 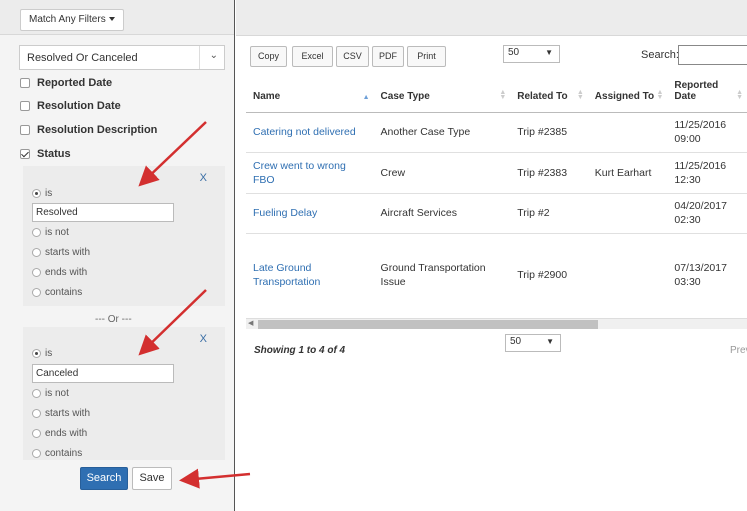 What do you see at coordinates (67, 19) in the screenshot?
I see `match-filters-label: Match Any Filters` at bounding box center [67, 19].